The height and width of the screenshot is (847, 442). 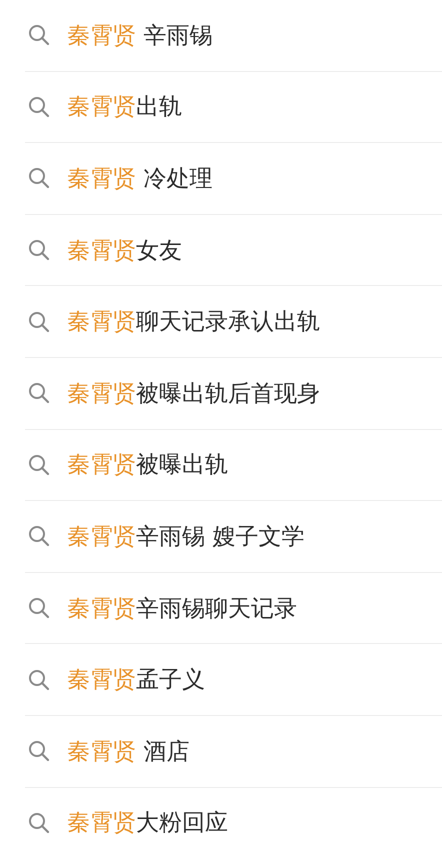 I want to click on suggestion-item: 秦霄贤女友, so click(x=124, y=250).